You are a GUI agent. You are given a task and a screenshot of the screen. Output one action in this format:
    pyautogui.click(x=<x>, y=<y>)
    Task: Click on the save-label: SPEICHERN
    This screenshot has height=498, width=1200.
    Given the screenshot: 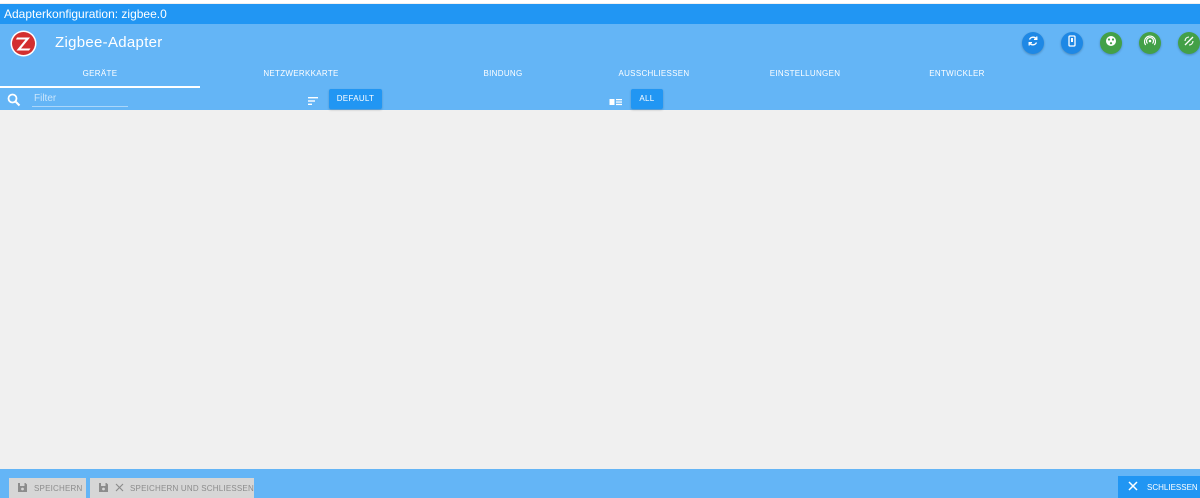 What is the action you would take?
    pyautogui.click(x=58, y=488)
    